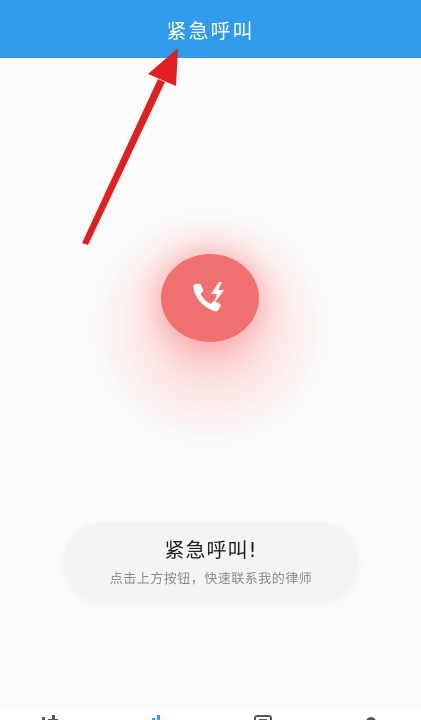 Image resolution: width=421 pixels, height=720 pixels. What do you see at coordinates (51, 715) in the screenshot?
I see `home-icon` at bounding box center [51, 715].